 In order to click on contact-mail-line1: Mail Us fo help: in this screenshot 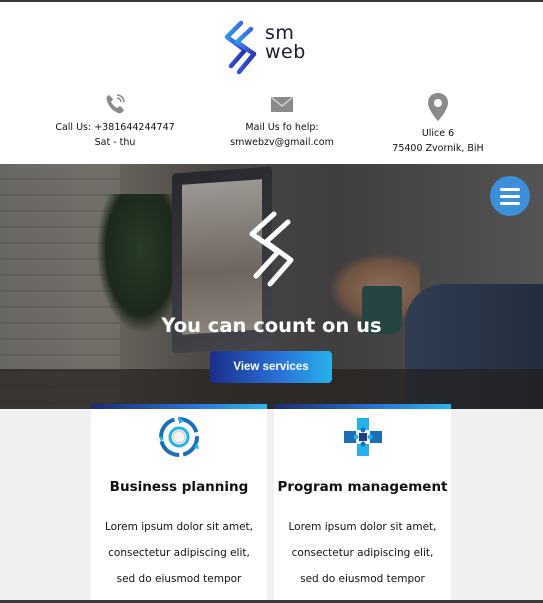, I will do `click(282, 127)`.